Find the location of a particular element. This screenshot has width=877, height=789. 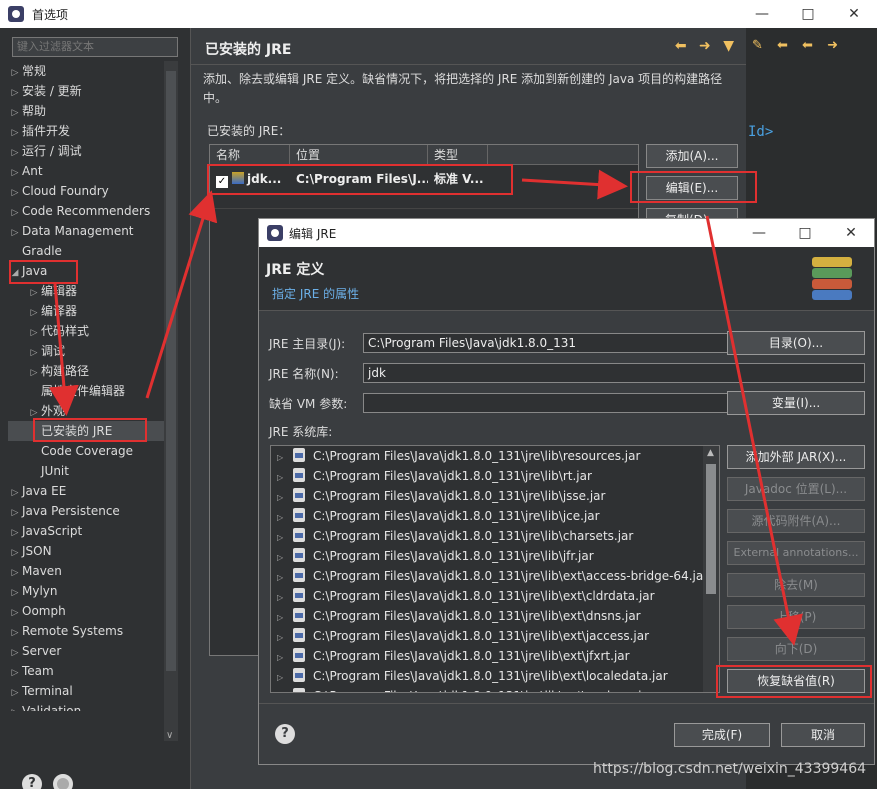

column-header: 类型 is located at coordinates (458, 154).